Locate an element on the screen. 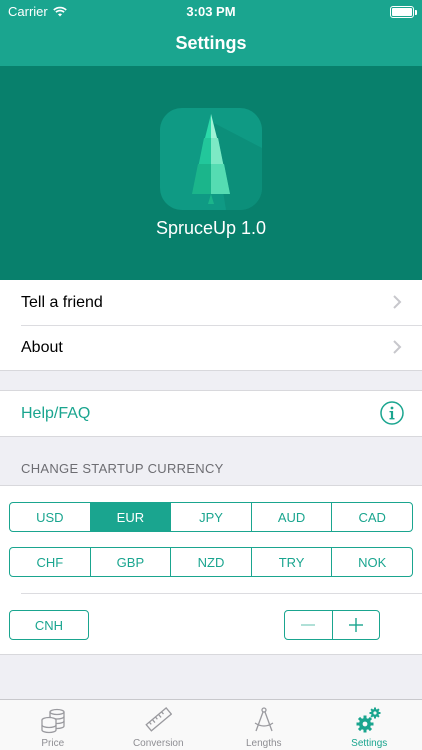 This screenshot has height=750, width=422. currency-aud-button: AUD is located at coordinates (291, 517).